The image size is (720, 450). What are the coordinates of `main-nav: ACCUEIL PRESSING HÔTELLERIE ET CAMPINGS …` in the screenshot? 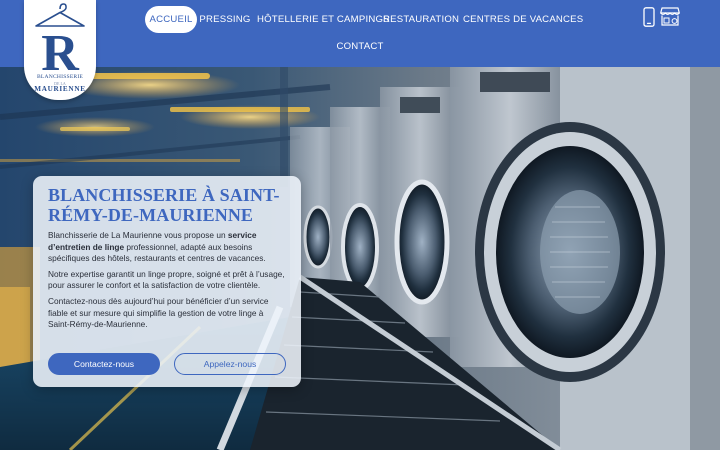 It's located at (360, 33).